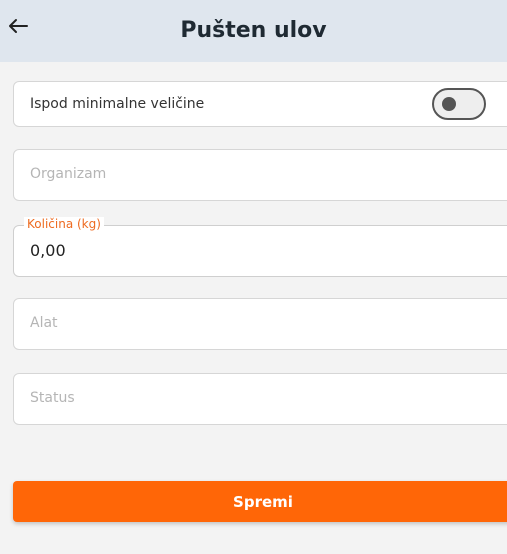  I want to click on alat-field: Alat, so click(260, 324).